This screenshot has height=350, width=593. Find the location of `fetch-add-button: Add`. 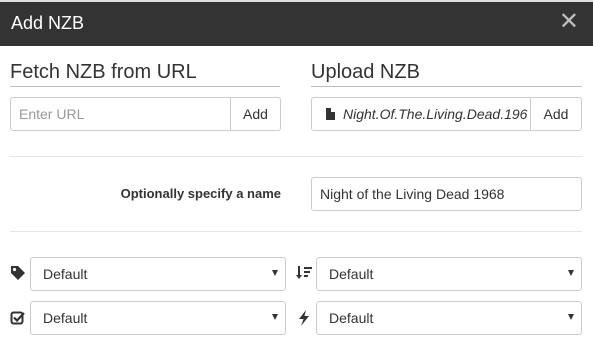

fetch-add-button: Add is located at coordinates (256, 114).